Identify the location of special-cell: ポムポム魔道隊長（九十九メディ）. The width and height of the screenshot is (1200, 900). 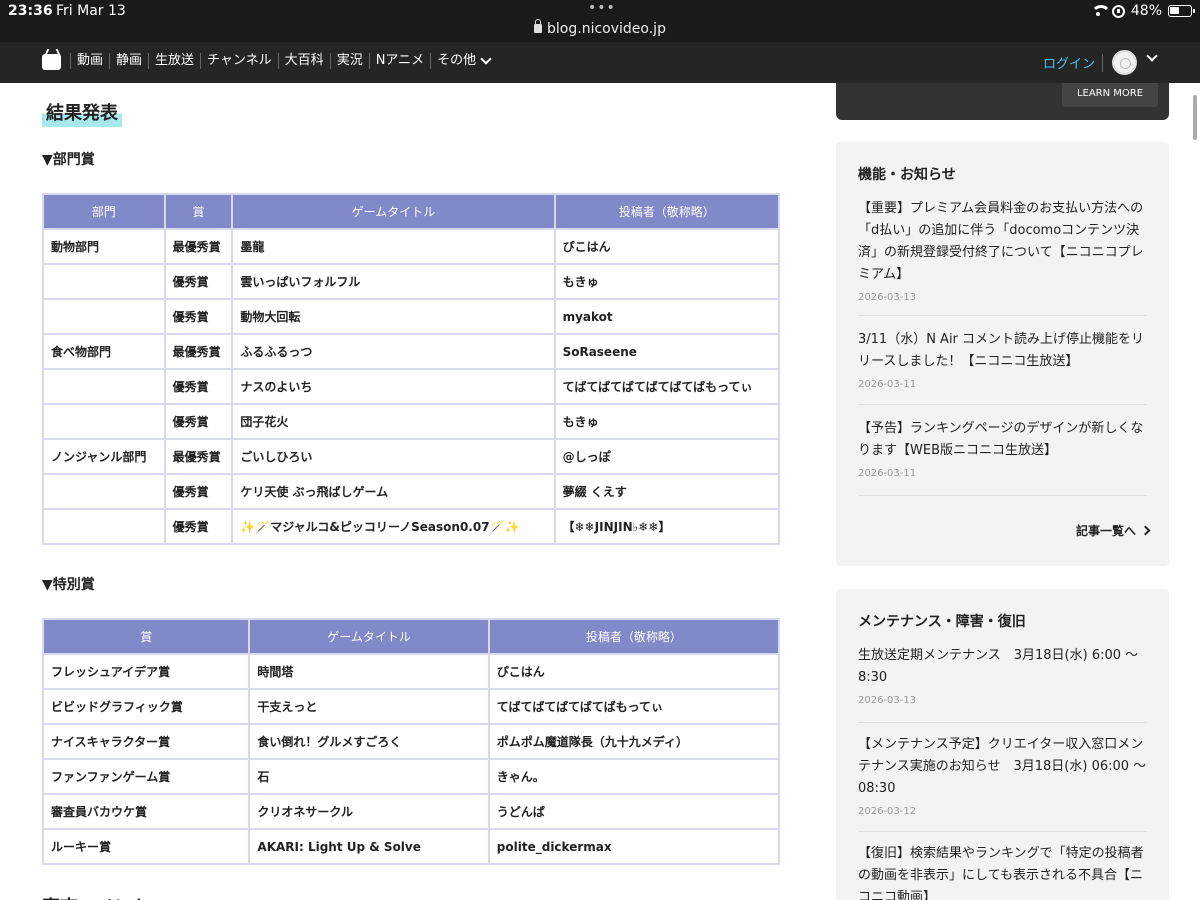
(633, 741).